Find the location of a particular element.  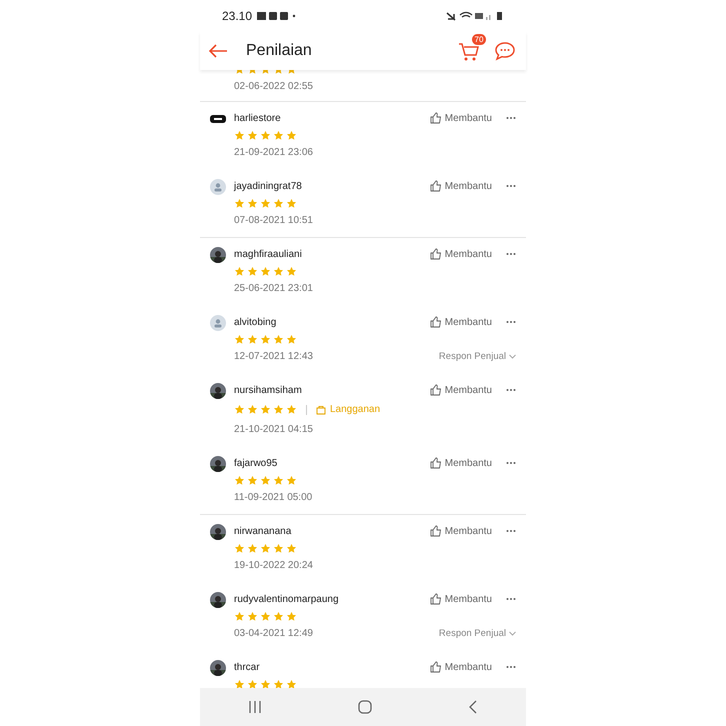

reviewer-name: fajarwo95 is located at coordinates (256, 463).